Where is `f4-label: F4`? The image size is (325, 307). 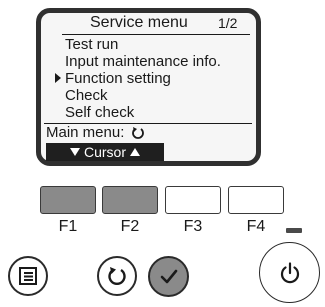
f4-label: F4 is located at coordinates (256, 226).